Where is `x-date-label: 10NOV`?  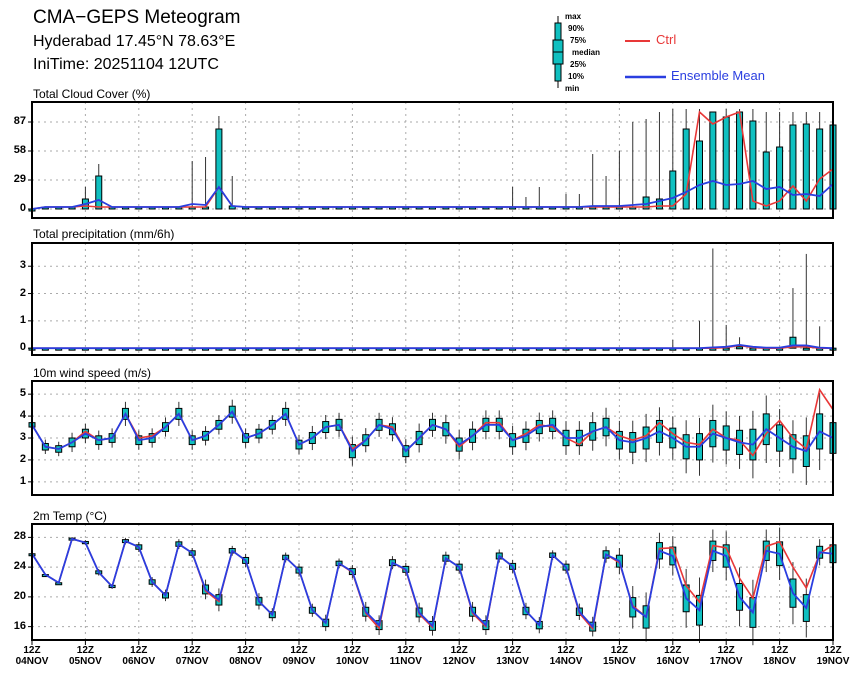 x-date-label: 10NOV is located at coordinates (352, 661).